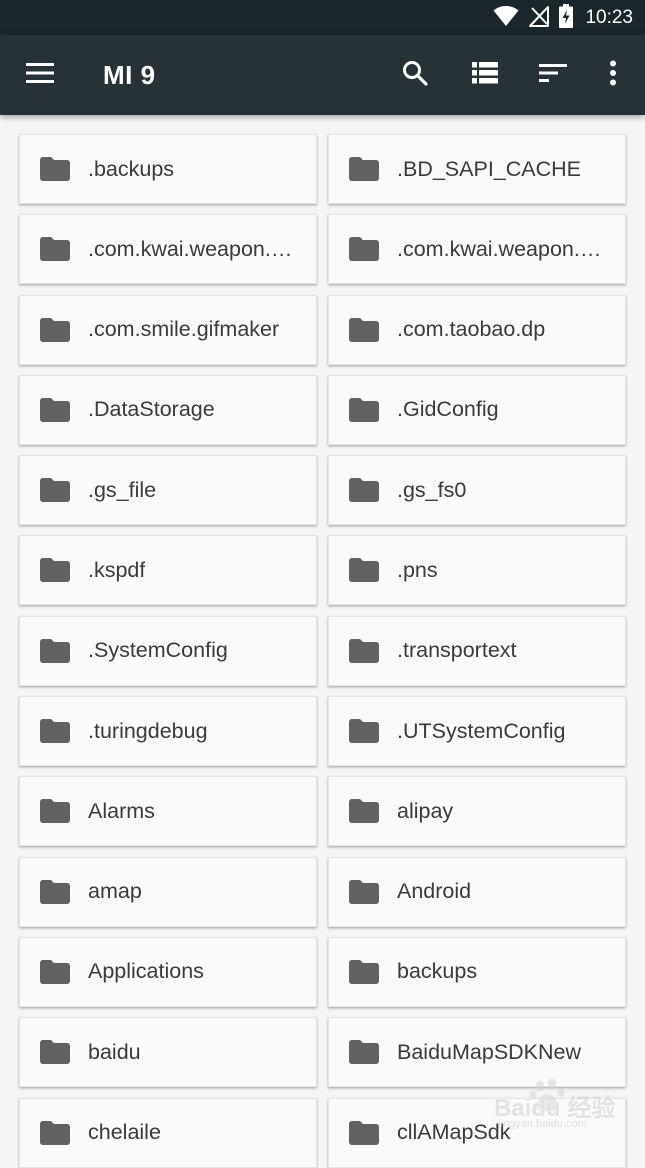  What do you see at coordinates (432, 489) in the screenshot?
I see `folder-name: .gs_fs0` at bounding box center [432, 489].